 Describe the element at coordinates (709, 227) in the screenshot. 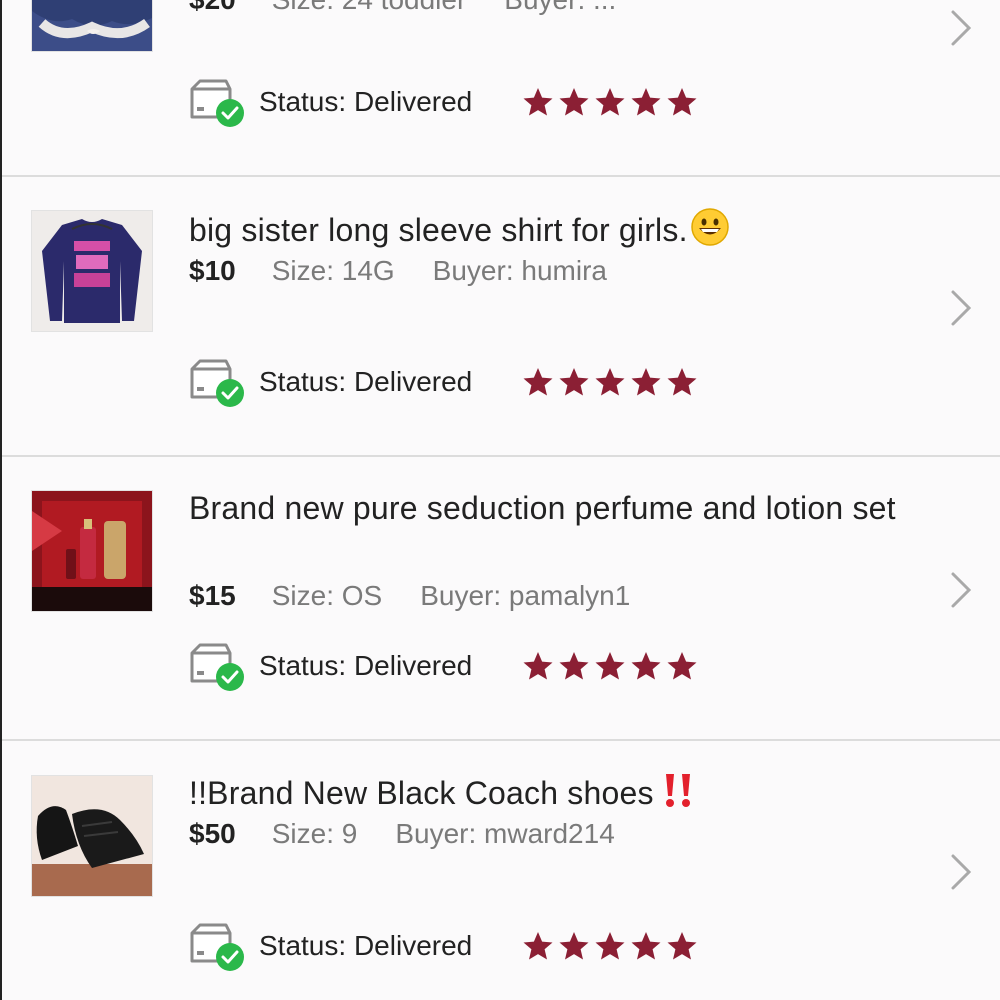

I see `grinning-face-icon` at that location.